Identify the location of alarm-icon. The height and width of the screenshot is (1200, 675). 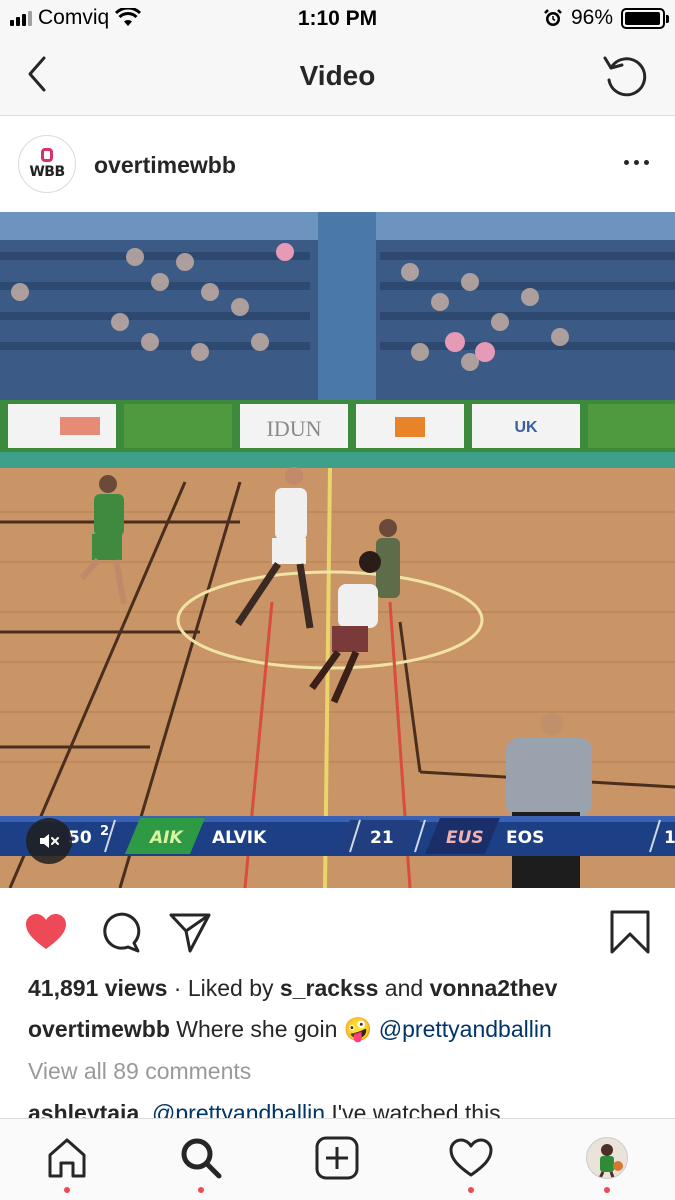
(553, 17).